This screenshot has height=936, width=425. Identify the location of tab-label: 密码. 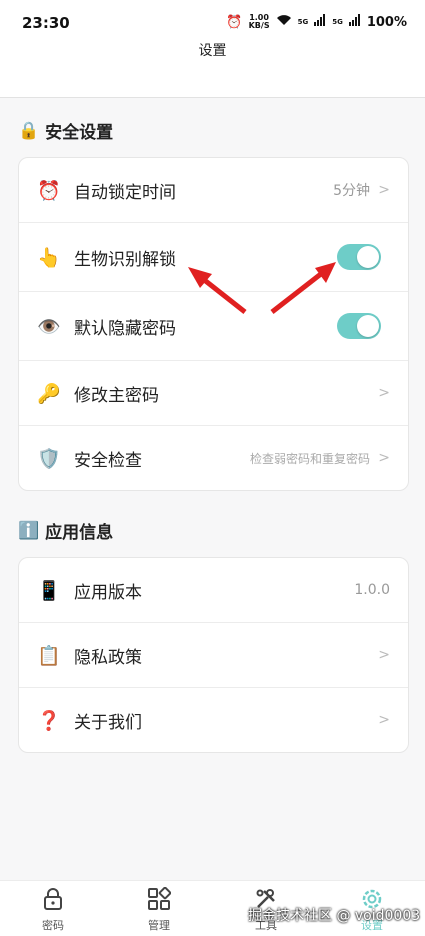
(53, 925).